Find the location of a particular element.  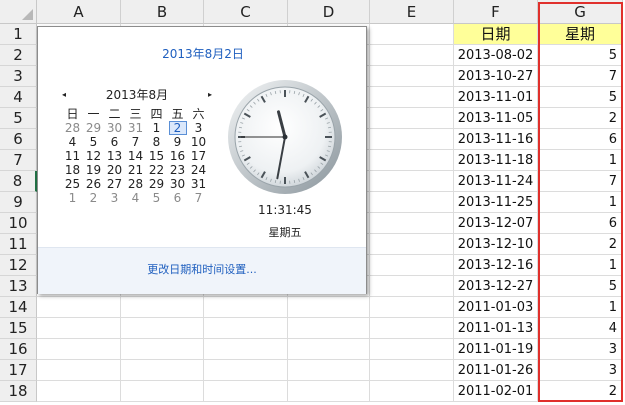

cell-f6: 2013-11-16 is located at coordinates (496, 139).